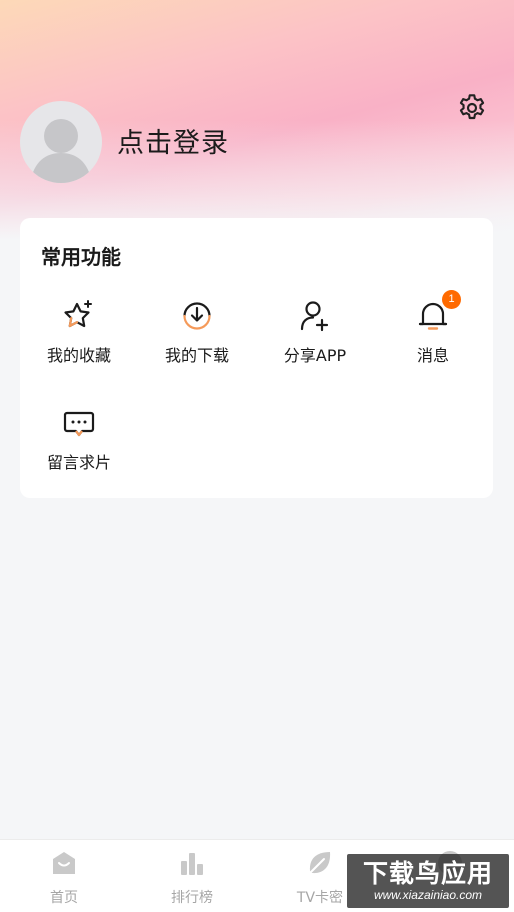 The height and width of the screenshot is (912, 514). What do you see at coordinates (196, 355) in the screenshot?
I see `downloads-label: 我的下载` at bounding box center [196, 355].